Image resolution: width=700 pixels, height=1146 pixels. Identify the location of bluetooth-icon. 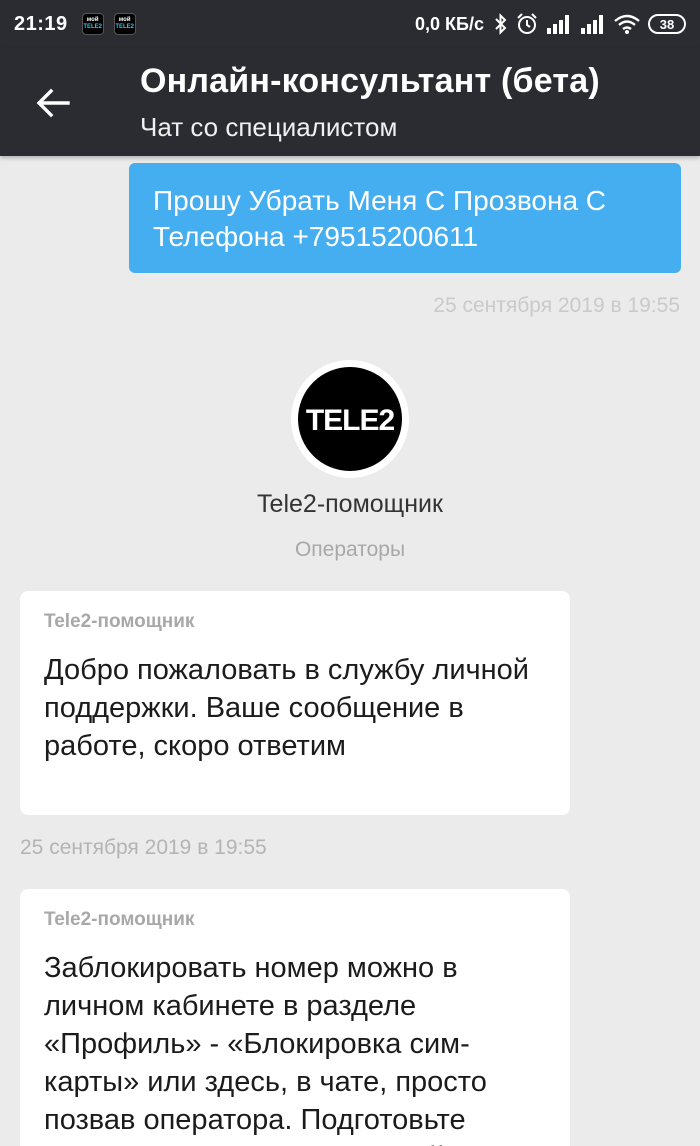
(501, 24).